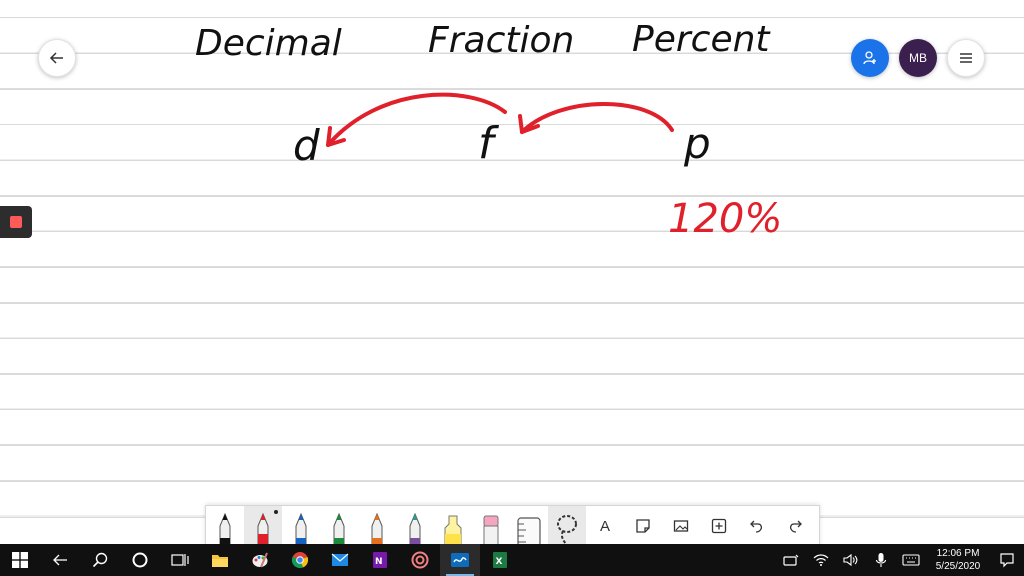 This screenshot has height=576, width=1024. I want to click on handwritten-fraction: Fraction, so click(501, 40).